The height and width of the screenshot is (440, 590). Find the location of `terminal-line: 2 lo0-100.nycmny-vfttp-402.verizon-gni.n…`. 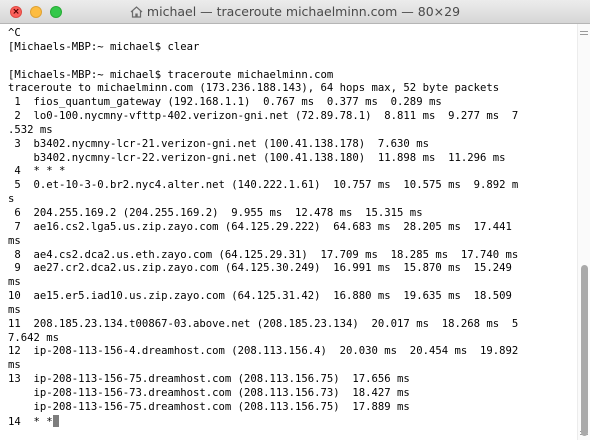

terminal-line: 2 lo0-100.nycmny-vfttp-402.verizon-gni.n… is located at coordinates (263, 116).